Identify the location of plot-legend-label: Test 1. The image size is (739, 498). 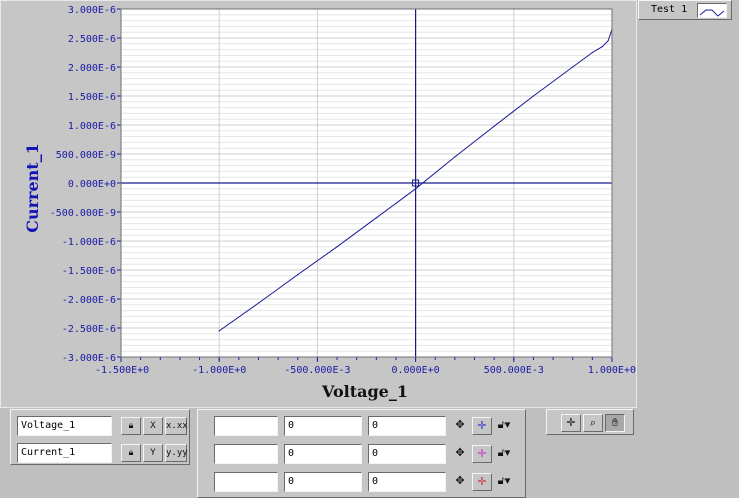
(669, 9).